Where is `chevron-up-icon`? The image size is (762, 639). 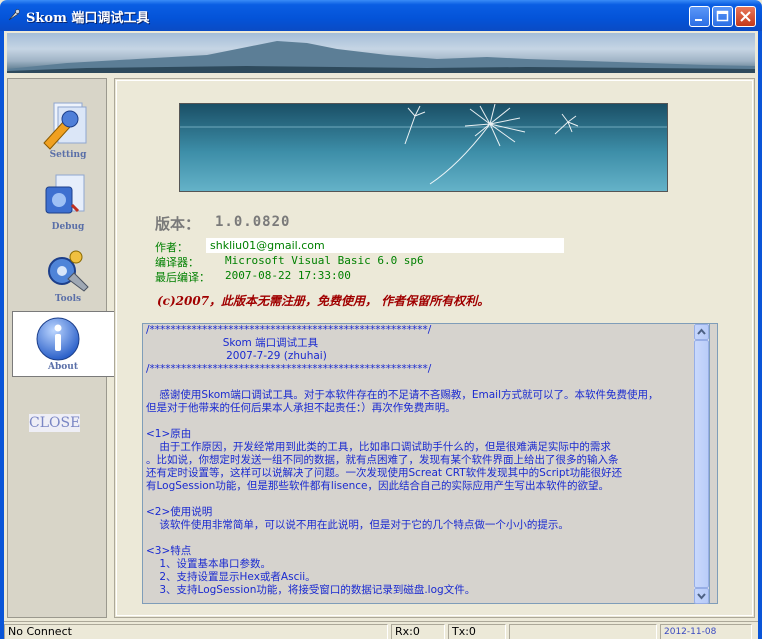
chevron-up-icon is located at coordinates (701, 331).